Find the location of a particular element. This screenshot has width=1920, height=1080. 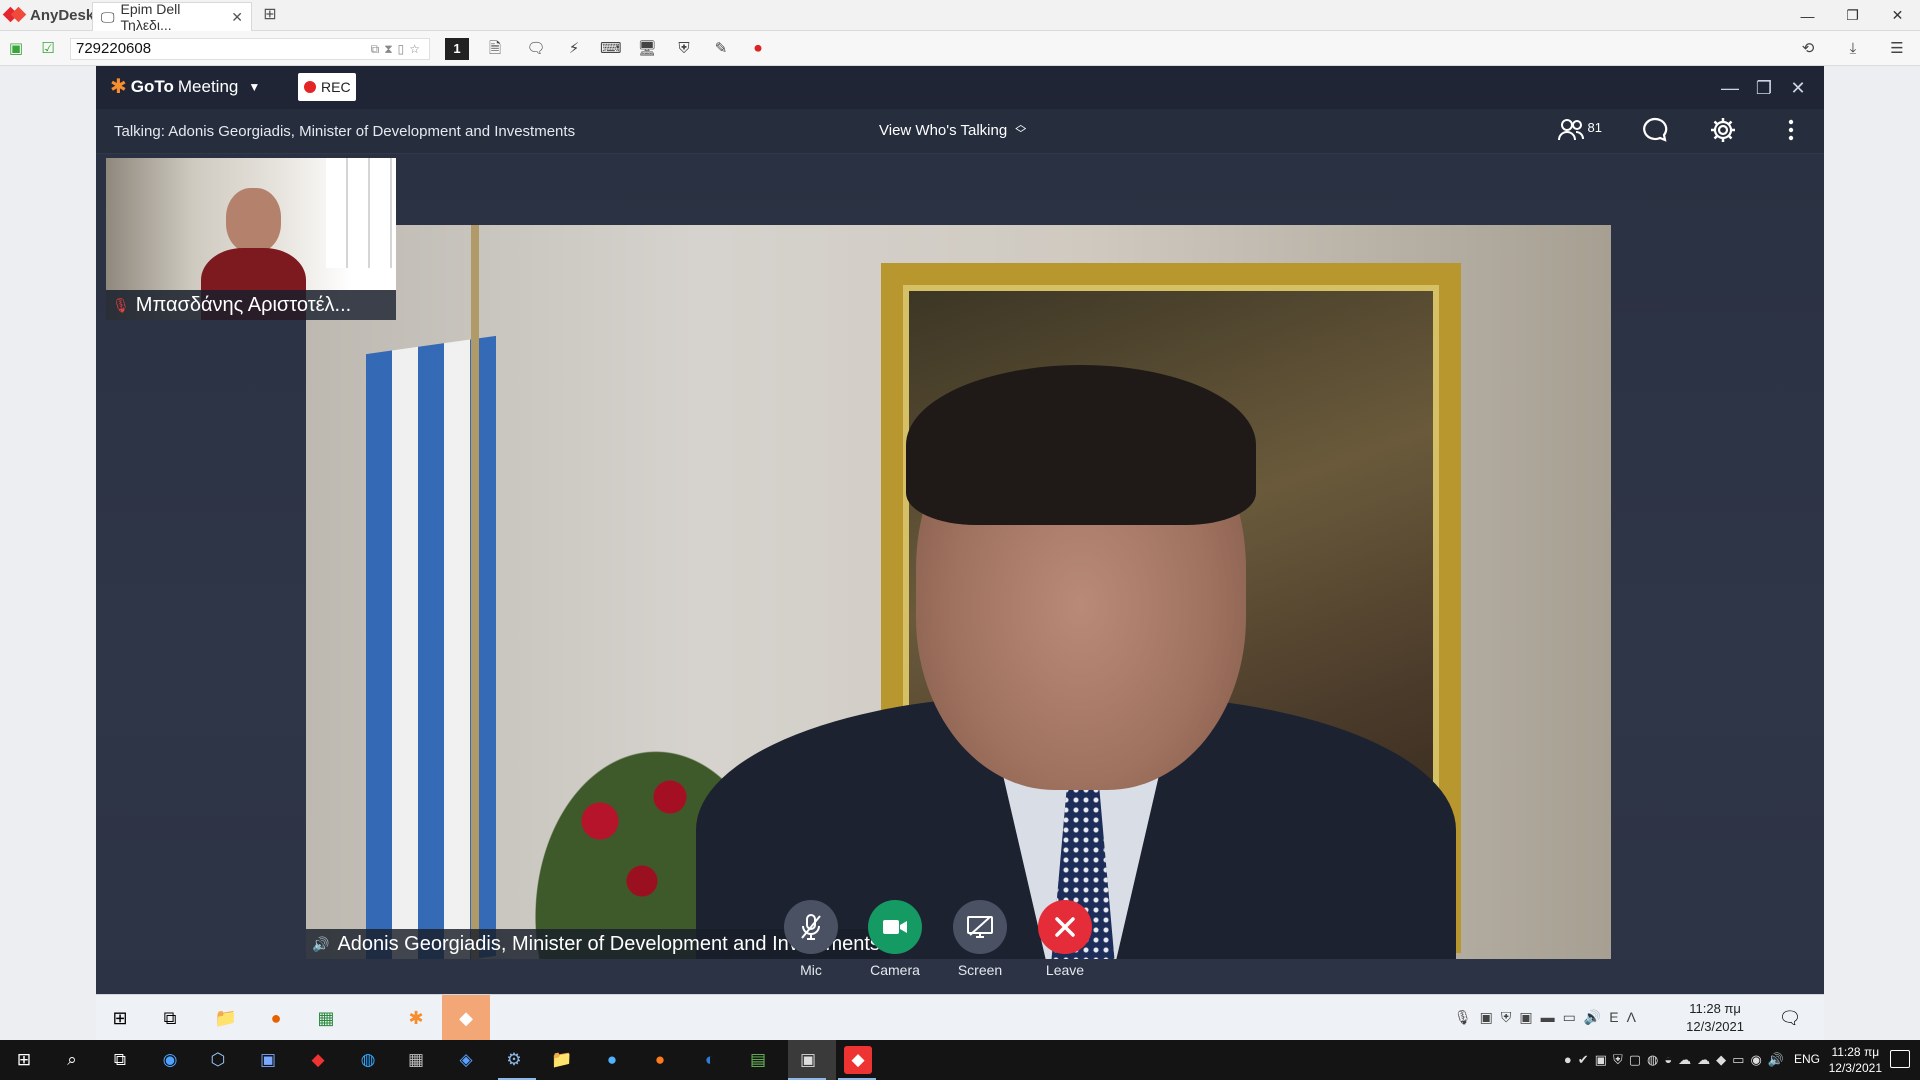

notification-center-icon is located at coordinates (1900, 1059).